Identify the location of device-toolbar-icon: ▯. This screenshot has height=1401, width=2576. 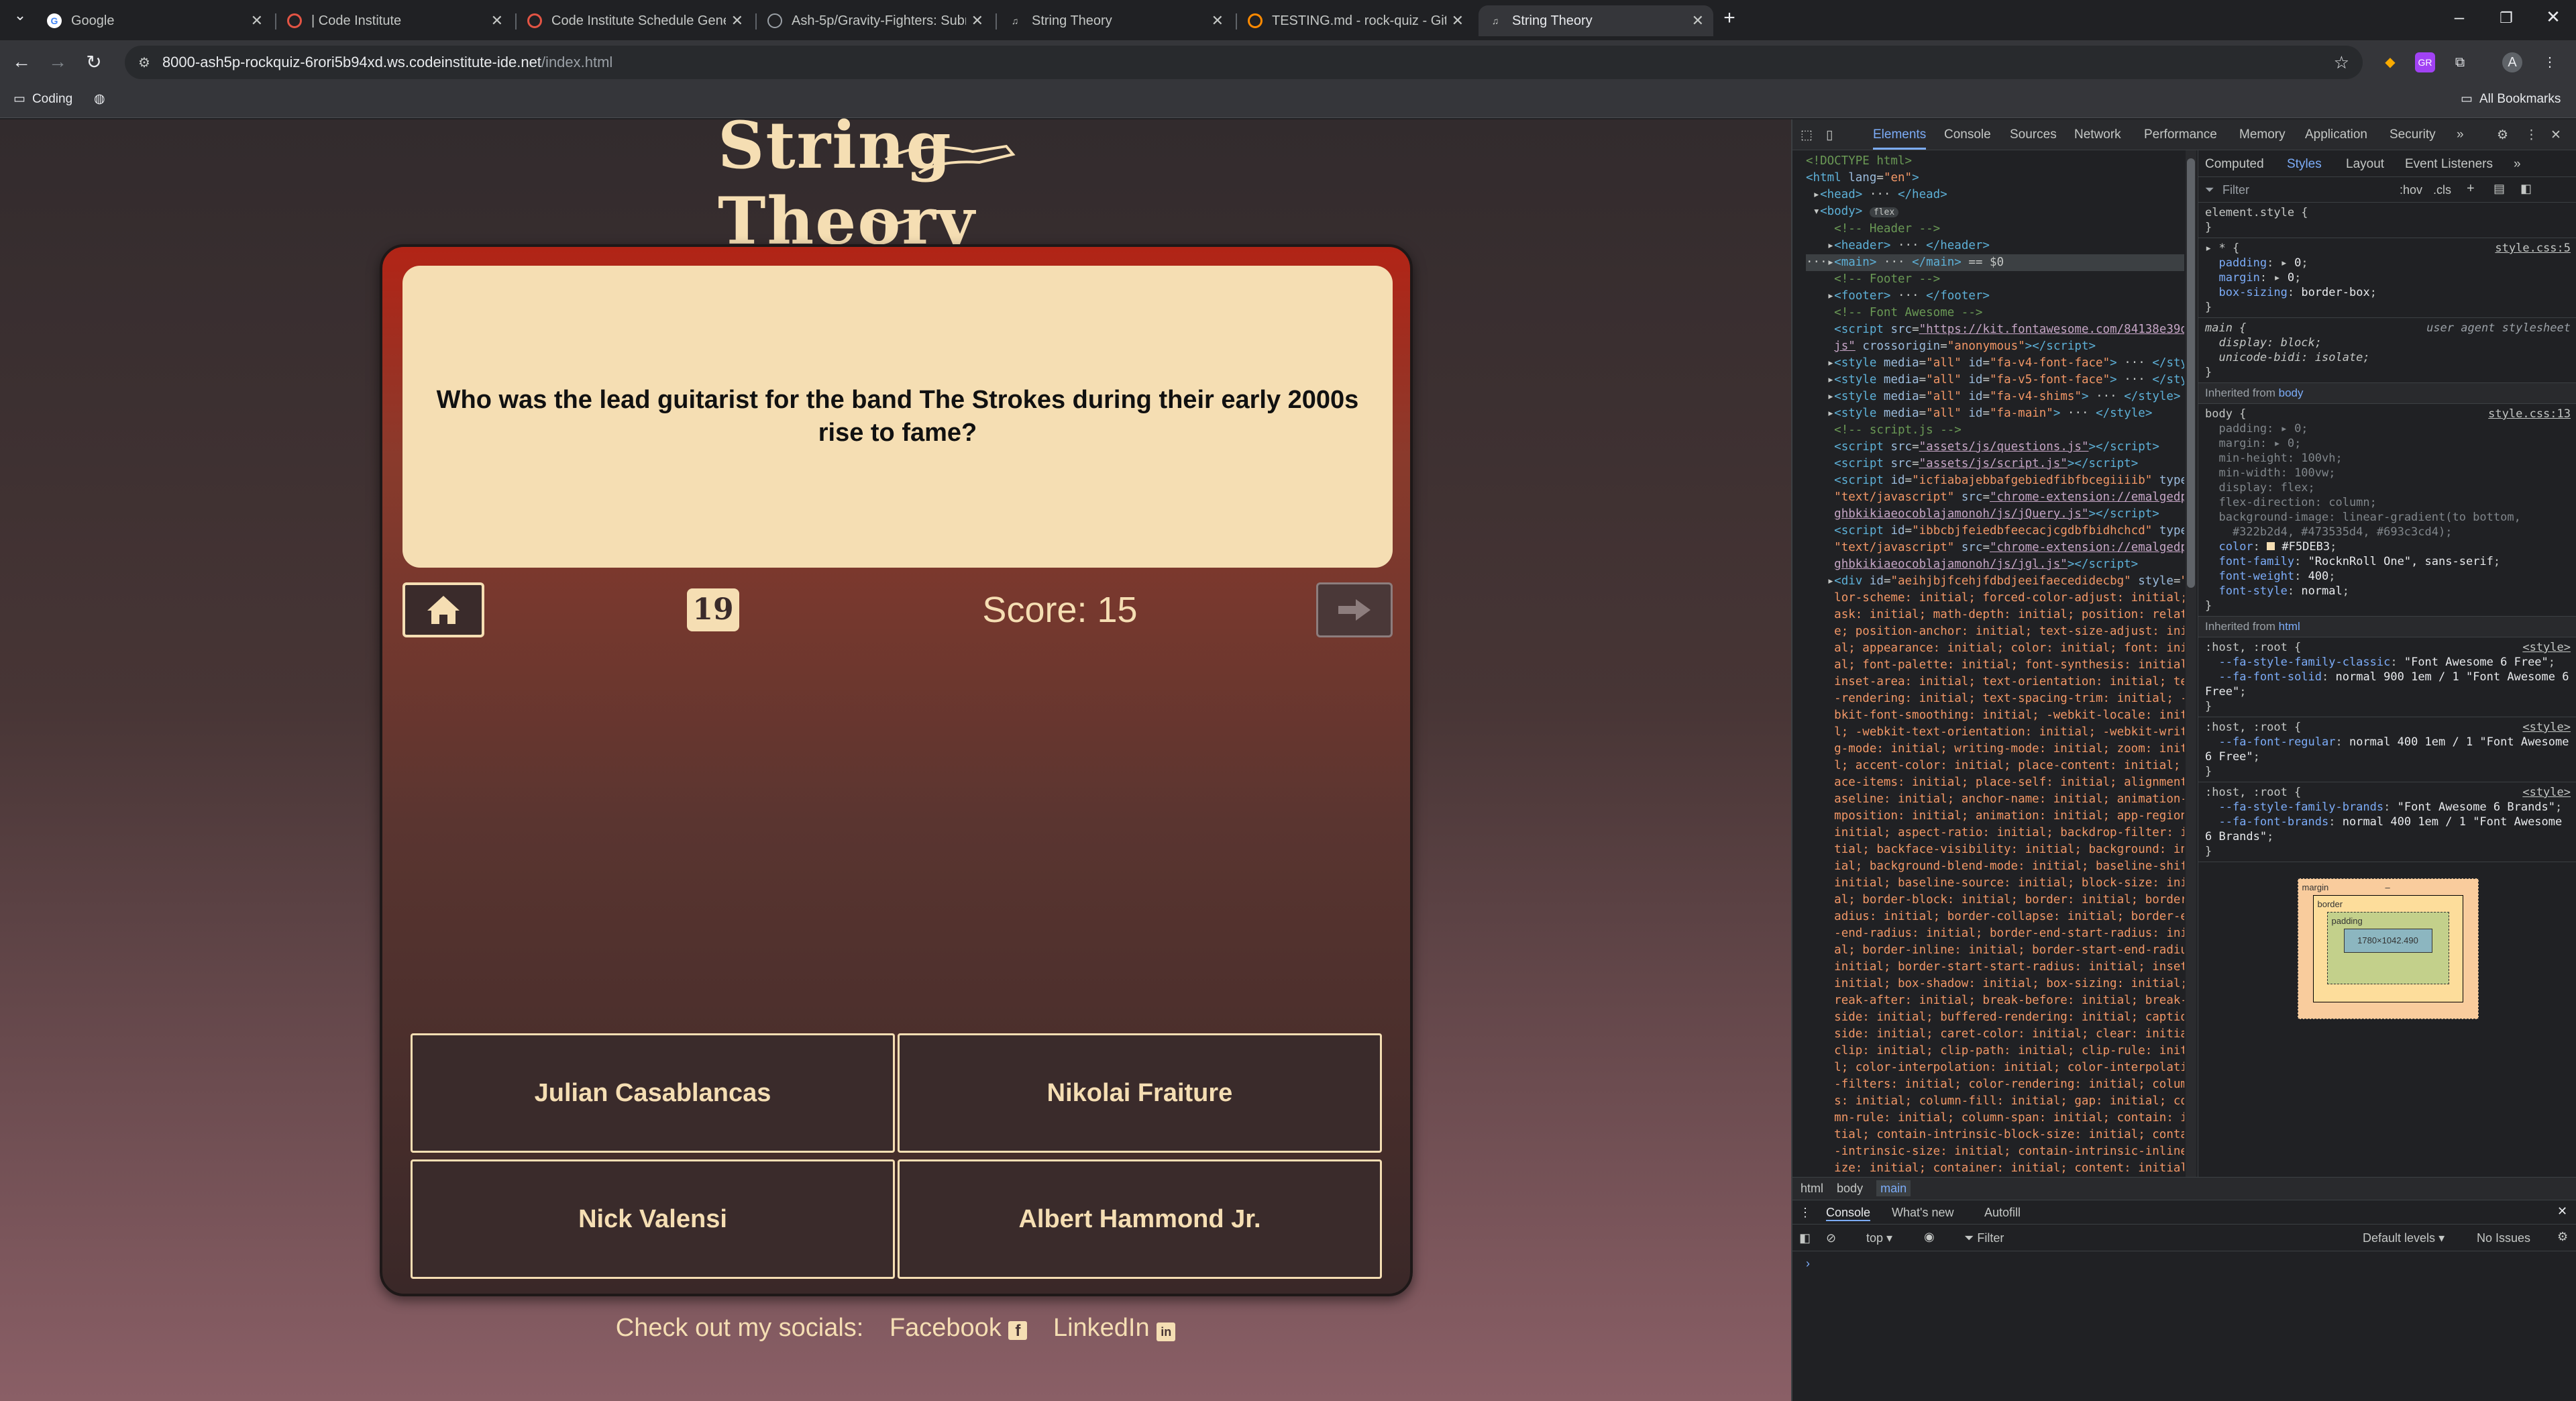
(1829, 135).